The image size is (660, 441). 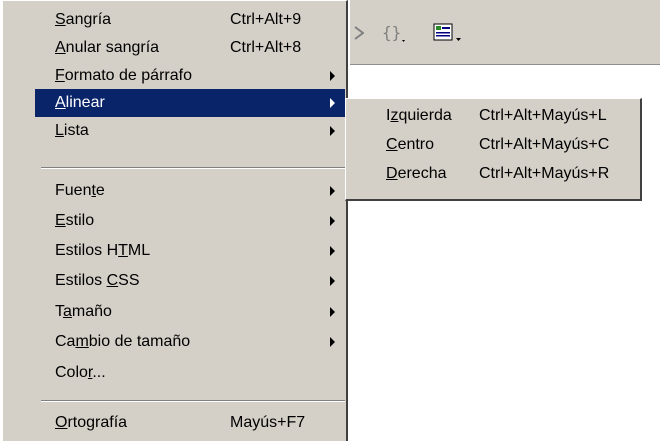 What do you see at coordinates (544, 173) in the screenshot?
I see `submenu-item-shortcut: Ctrl+Alt+Mayús+R` at bounding box center [544, 173].